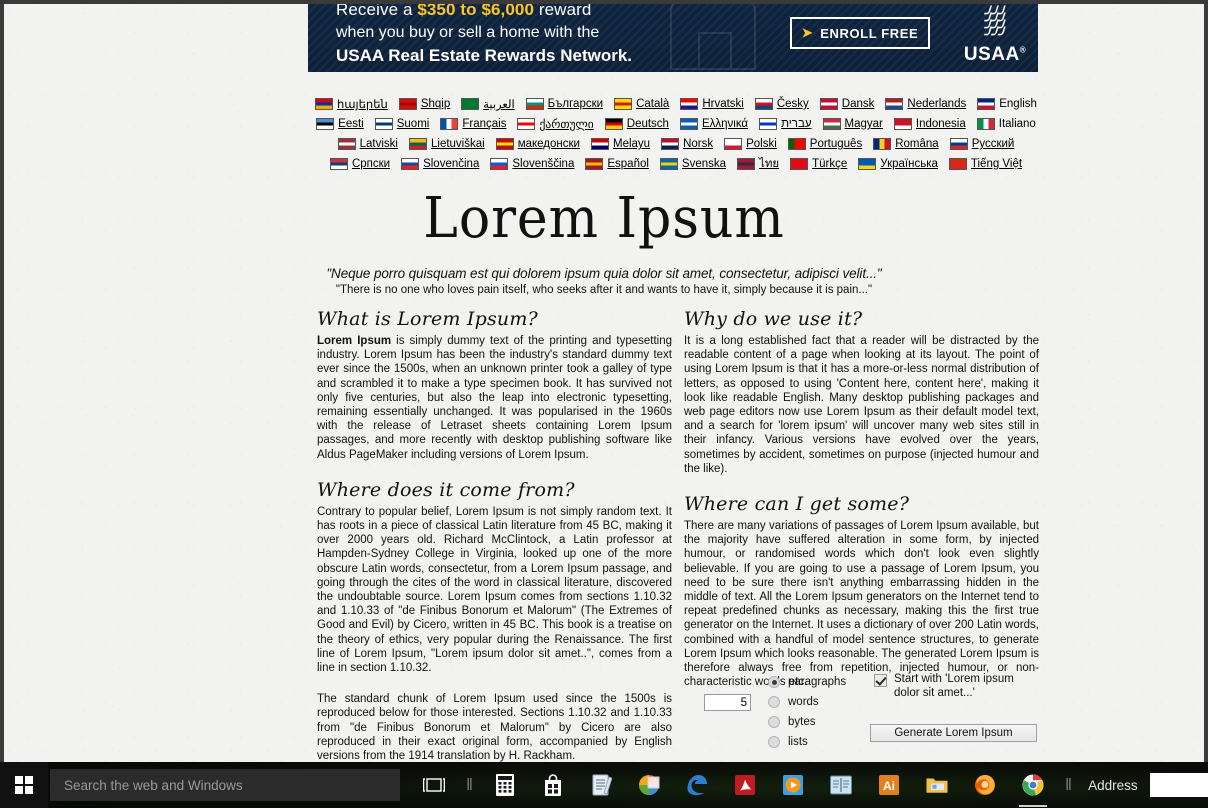  What do you see at coordinates (1017, 124) in the screenshot?
I see `language-label: Italiano` at bounding box center [1017, 124].